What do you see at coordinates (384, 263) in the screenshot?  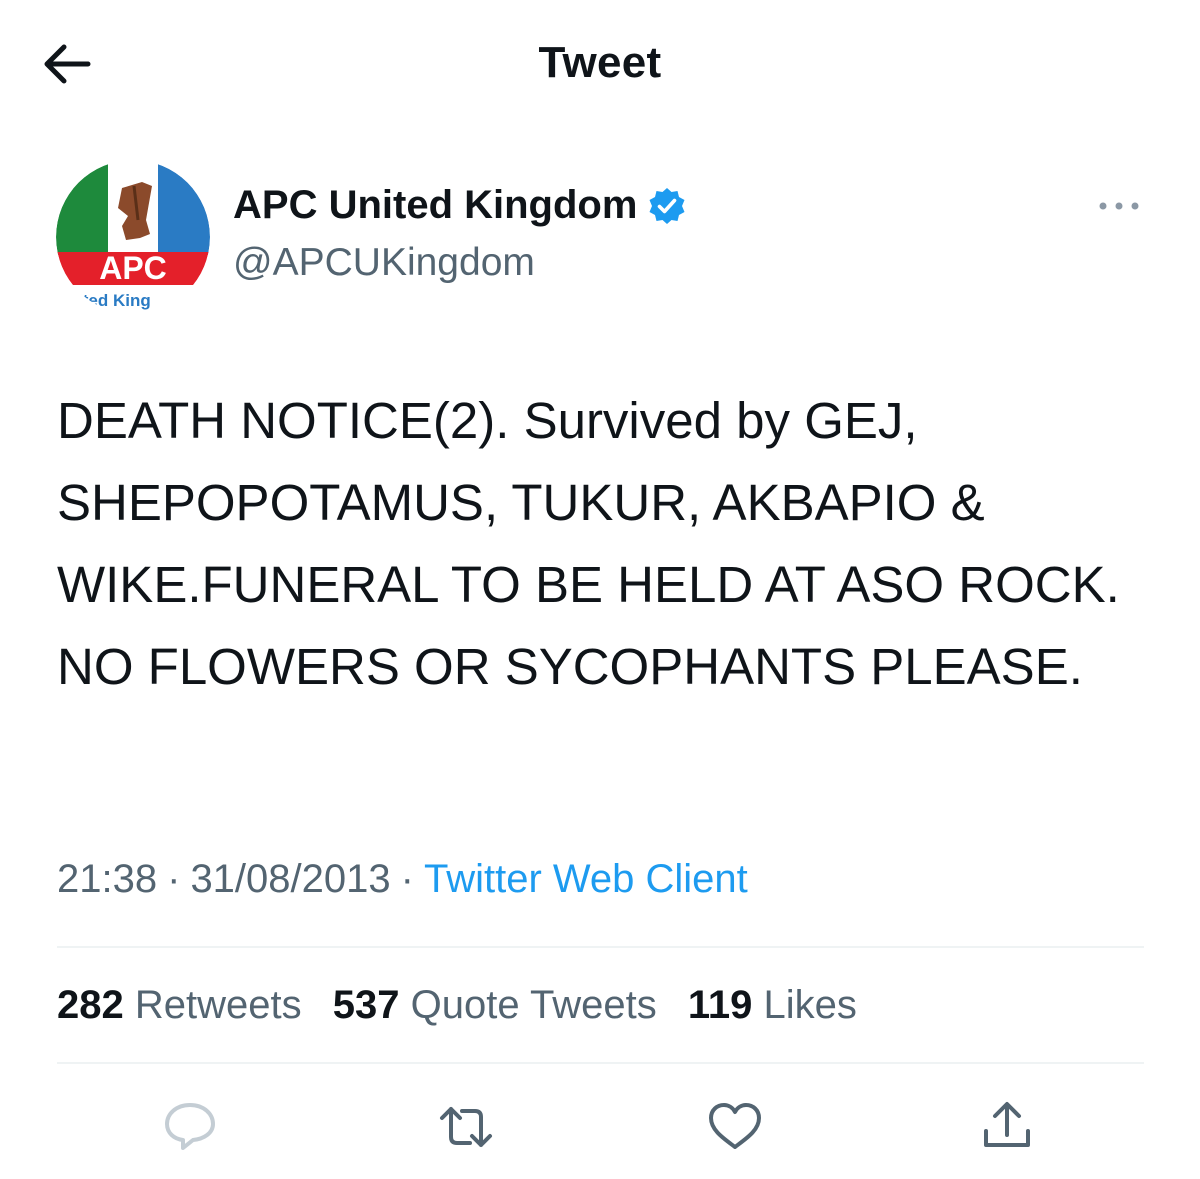 I see `user-handle: @APCUKingdom` at bounding box center [384, 263].